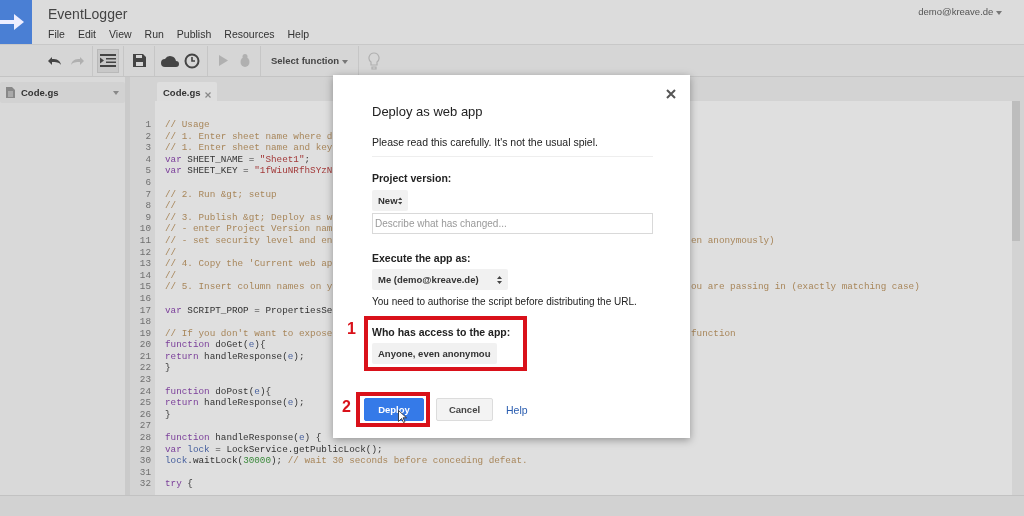 This screenshot has width=1024, height=516. I want to click on help-link: Help, so click(517, 409).